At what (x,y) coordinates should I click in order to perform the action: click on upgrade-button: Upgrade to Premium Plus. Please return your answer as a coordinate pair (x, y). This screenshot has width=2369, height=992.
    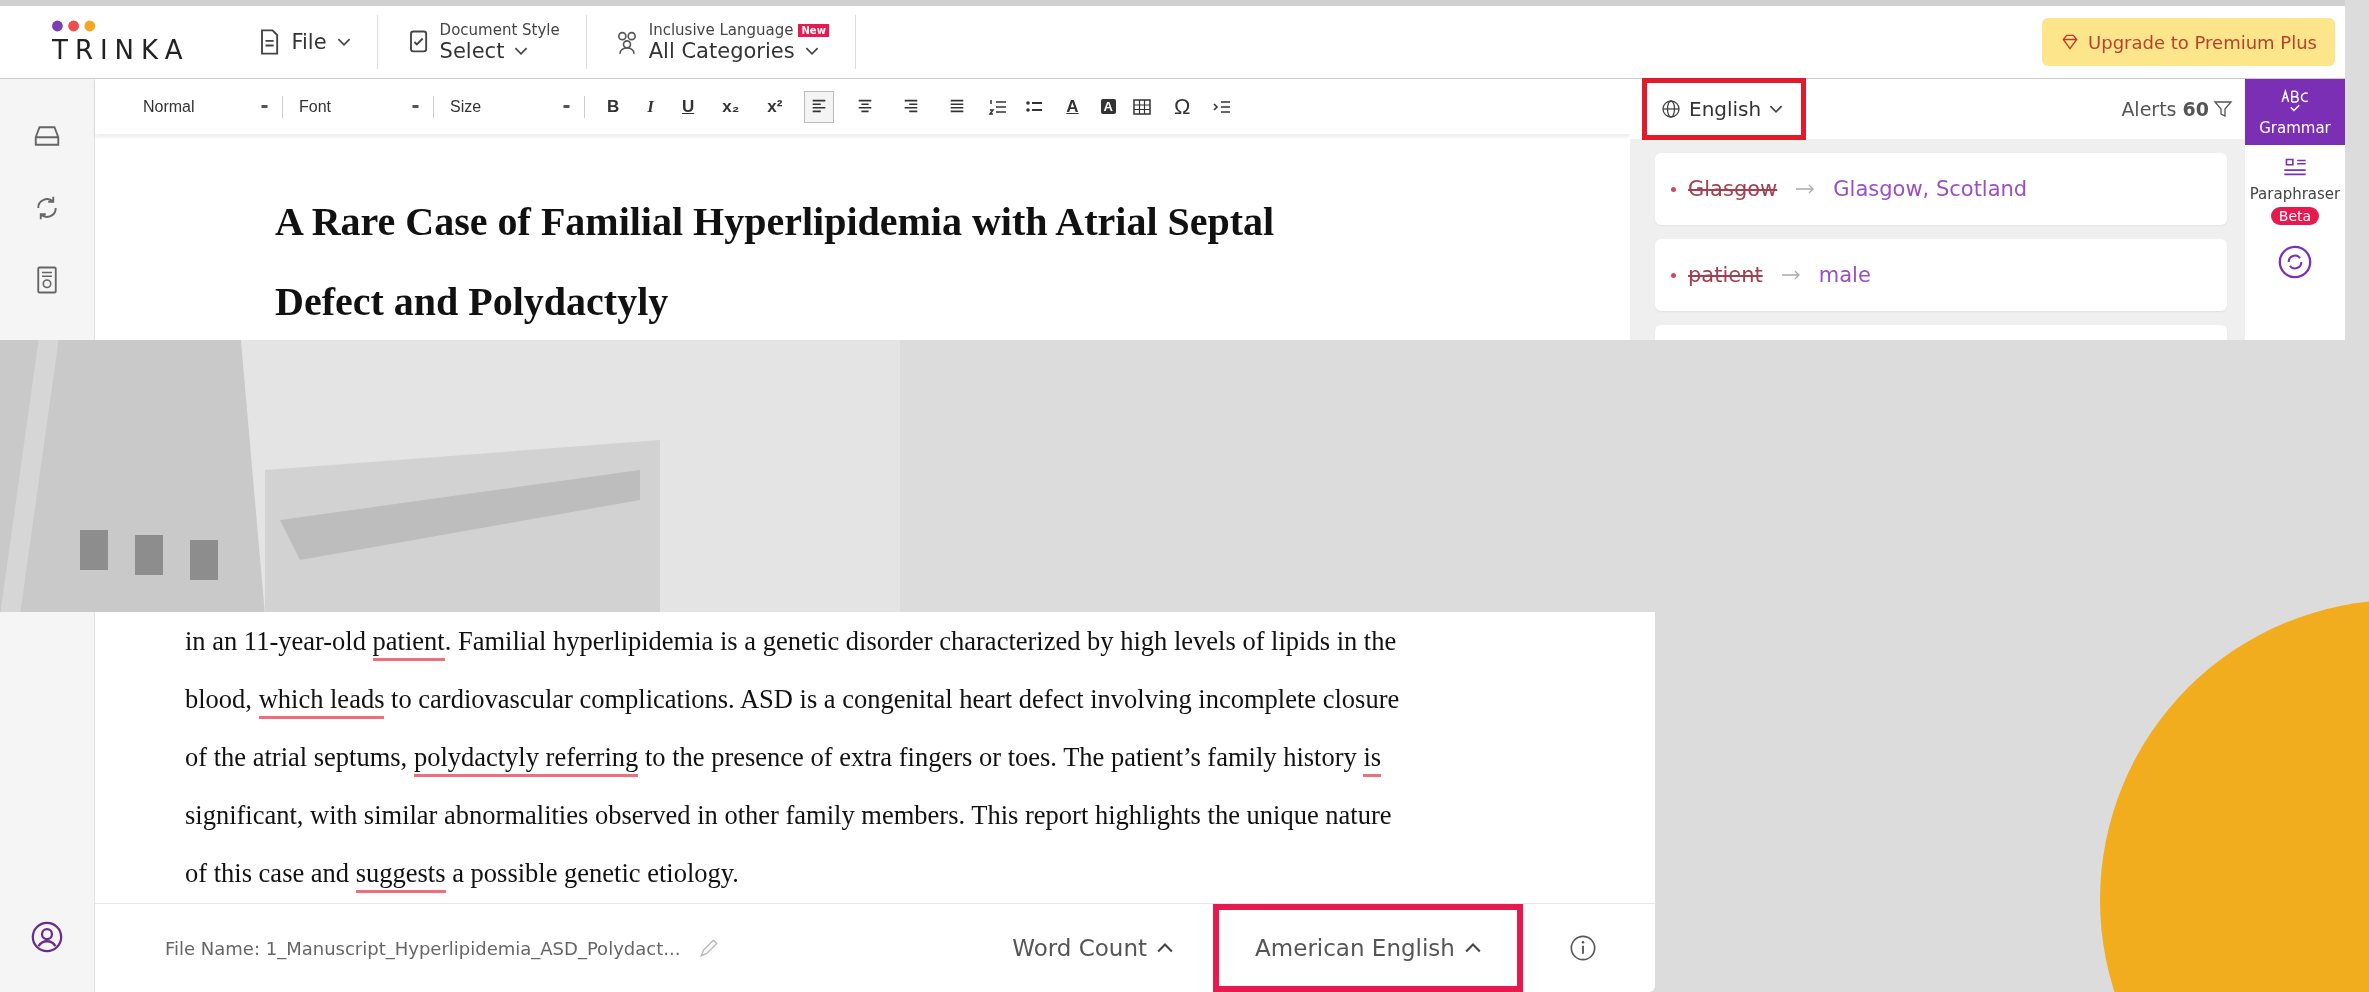
    Looking at the image, I should click on (2188, 42).